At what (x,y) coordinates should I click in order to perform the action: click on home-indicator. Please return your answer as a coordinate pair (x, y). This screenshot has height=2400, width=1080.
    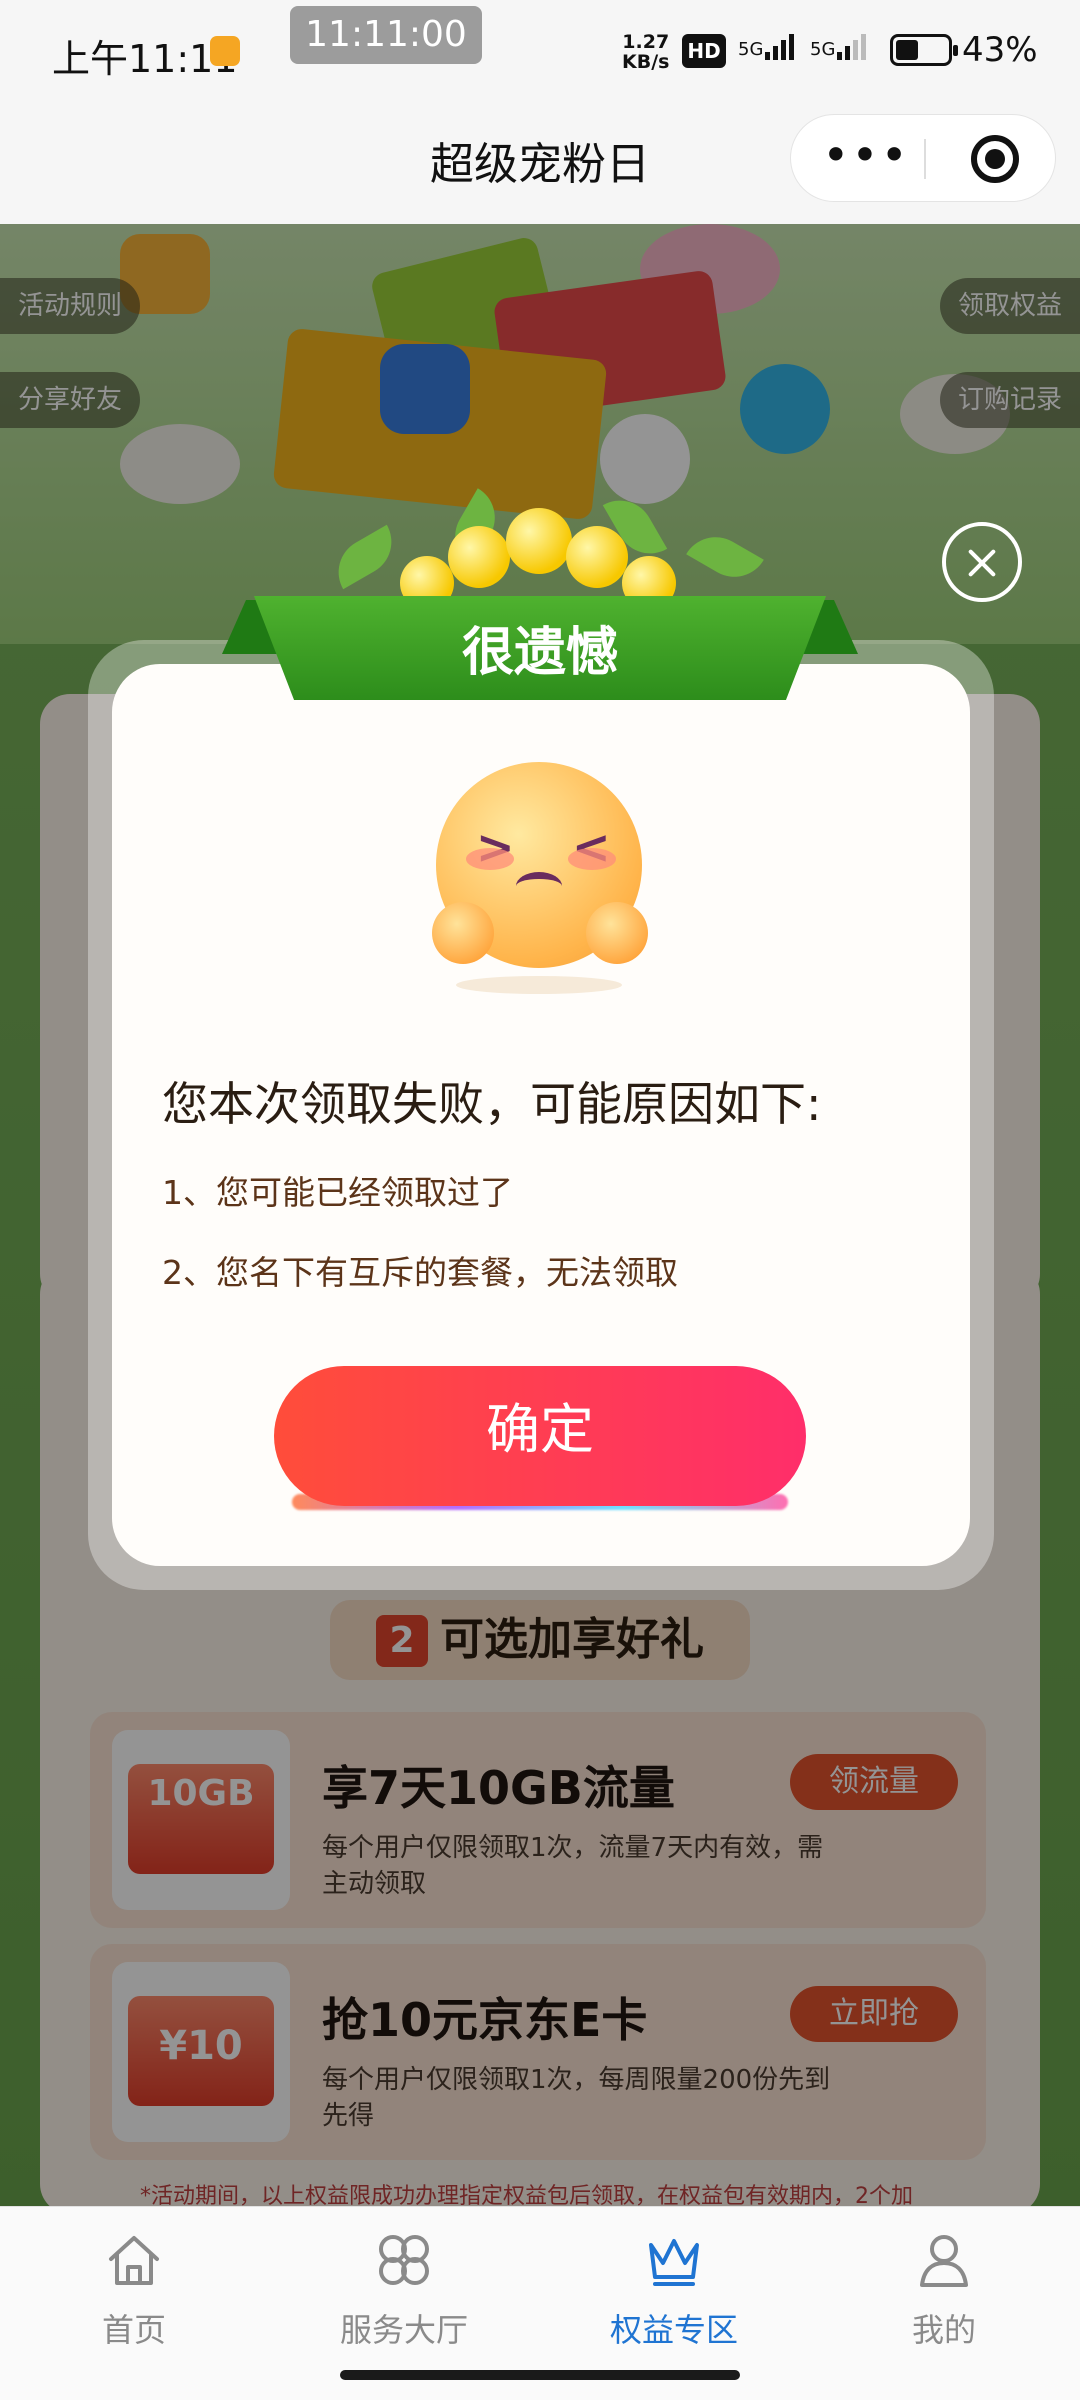
    Looking at the image, I should click on (540, 2375).